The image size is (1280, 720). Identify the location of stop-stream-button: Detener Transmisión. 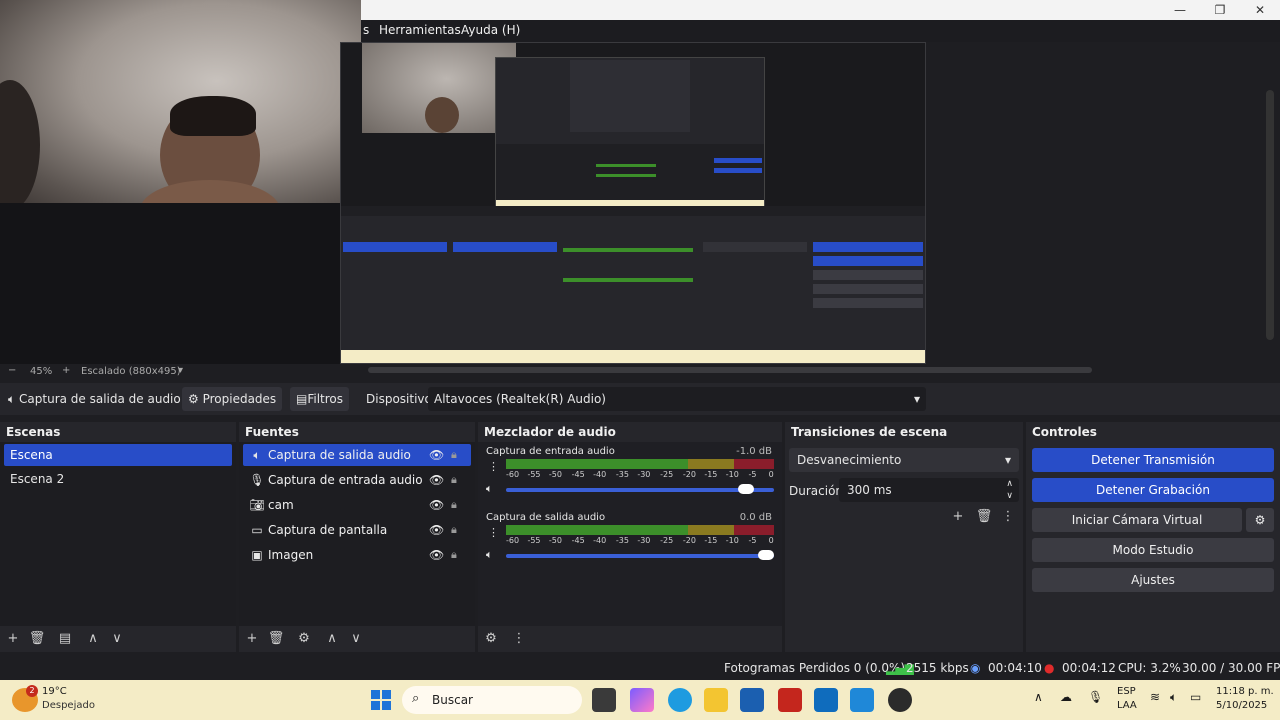
(1153, 460).